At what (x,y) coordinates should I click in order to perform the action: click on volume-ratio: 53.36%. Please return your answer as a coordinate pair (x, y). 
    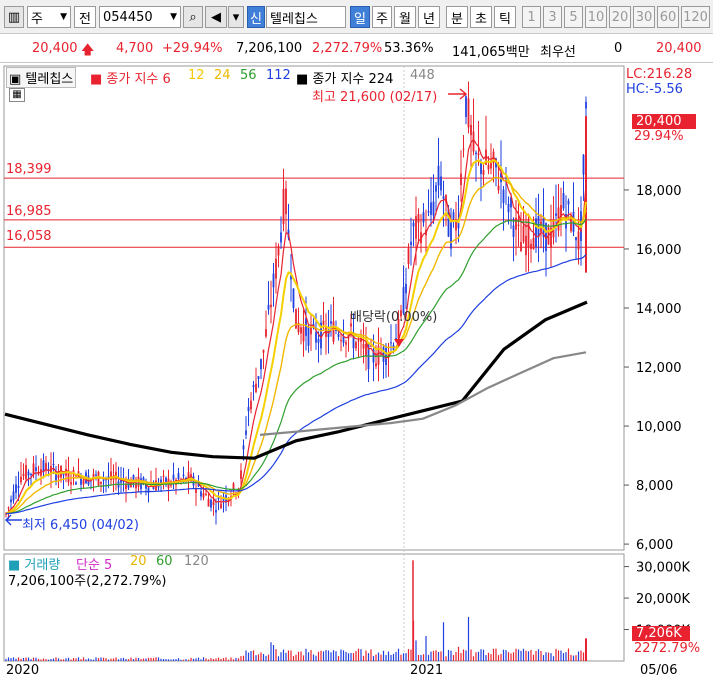
    Looking at the image, I should click on (409, 48).